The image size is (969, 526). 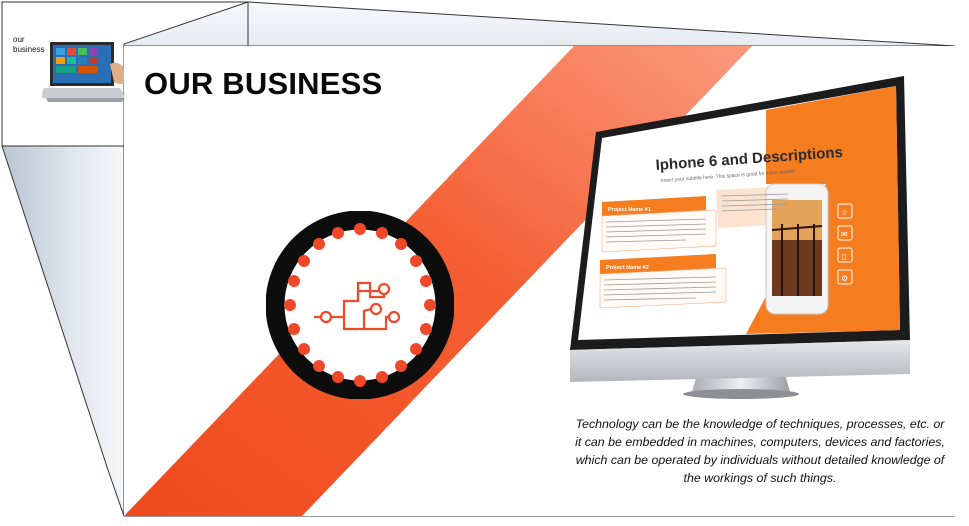 I want to click on svg-text: Project Name #2, so click(x=627, y=268).